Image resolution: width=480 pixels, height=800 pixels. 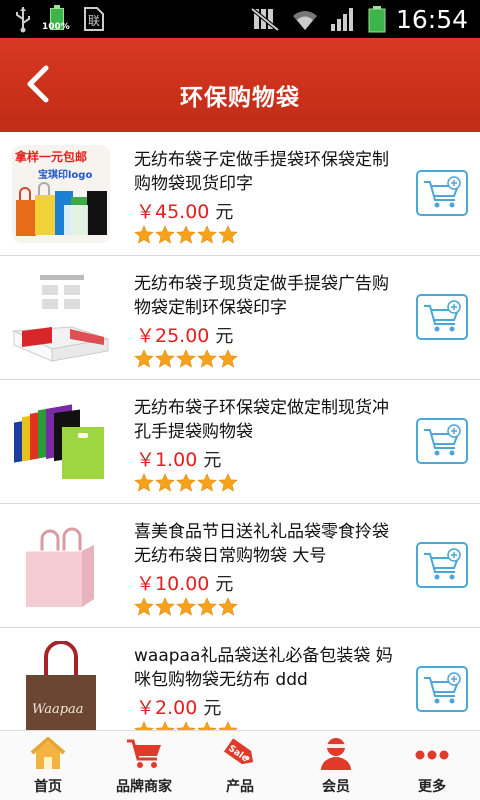 What do you see at coordinates (240, 787) in the screenshot?
I see `nav-label: 产品` at bounding box center [240, 787].